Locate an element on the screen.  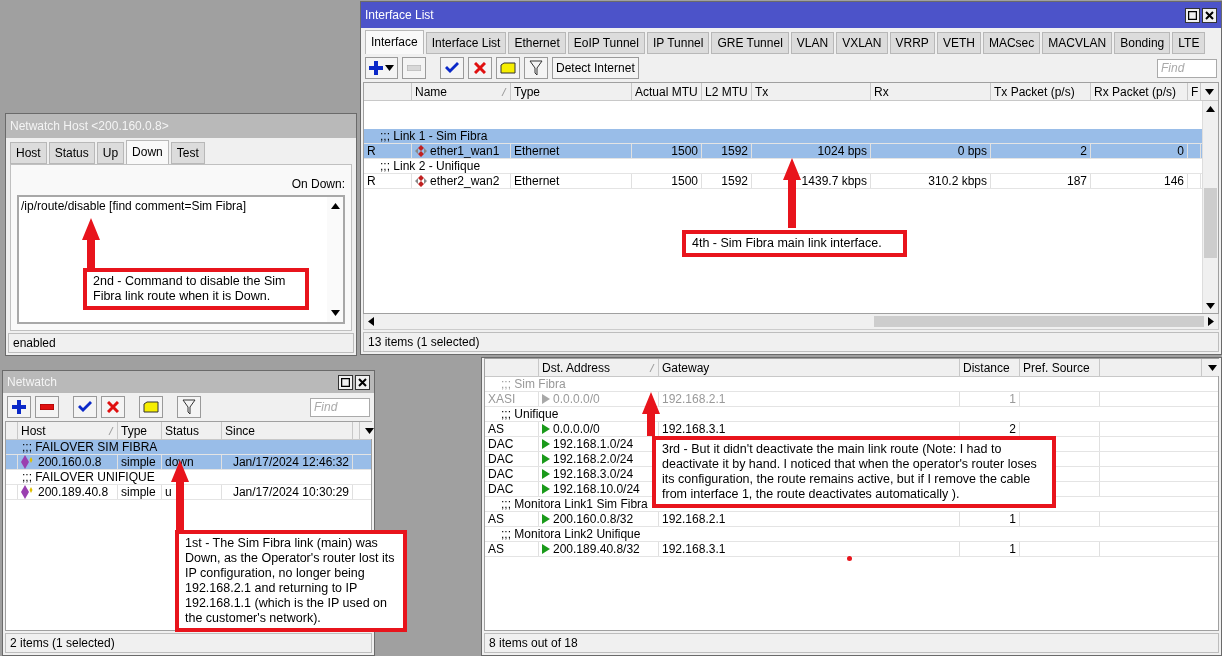
table-cell: 1024 bps is located at coordinates (842, 151).